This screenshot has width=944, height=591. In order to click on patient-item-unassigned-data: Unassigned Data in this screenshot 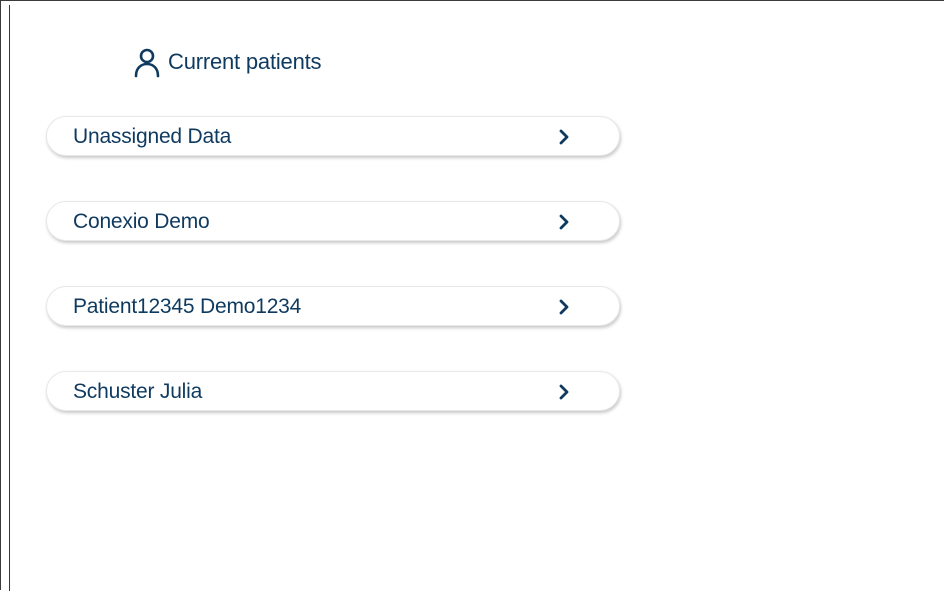, I will do `click(333, 136)`.